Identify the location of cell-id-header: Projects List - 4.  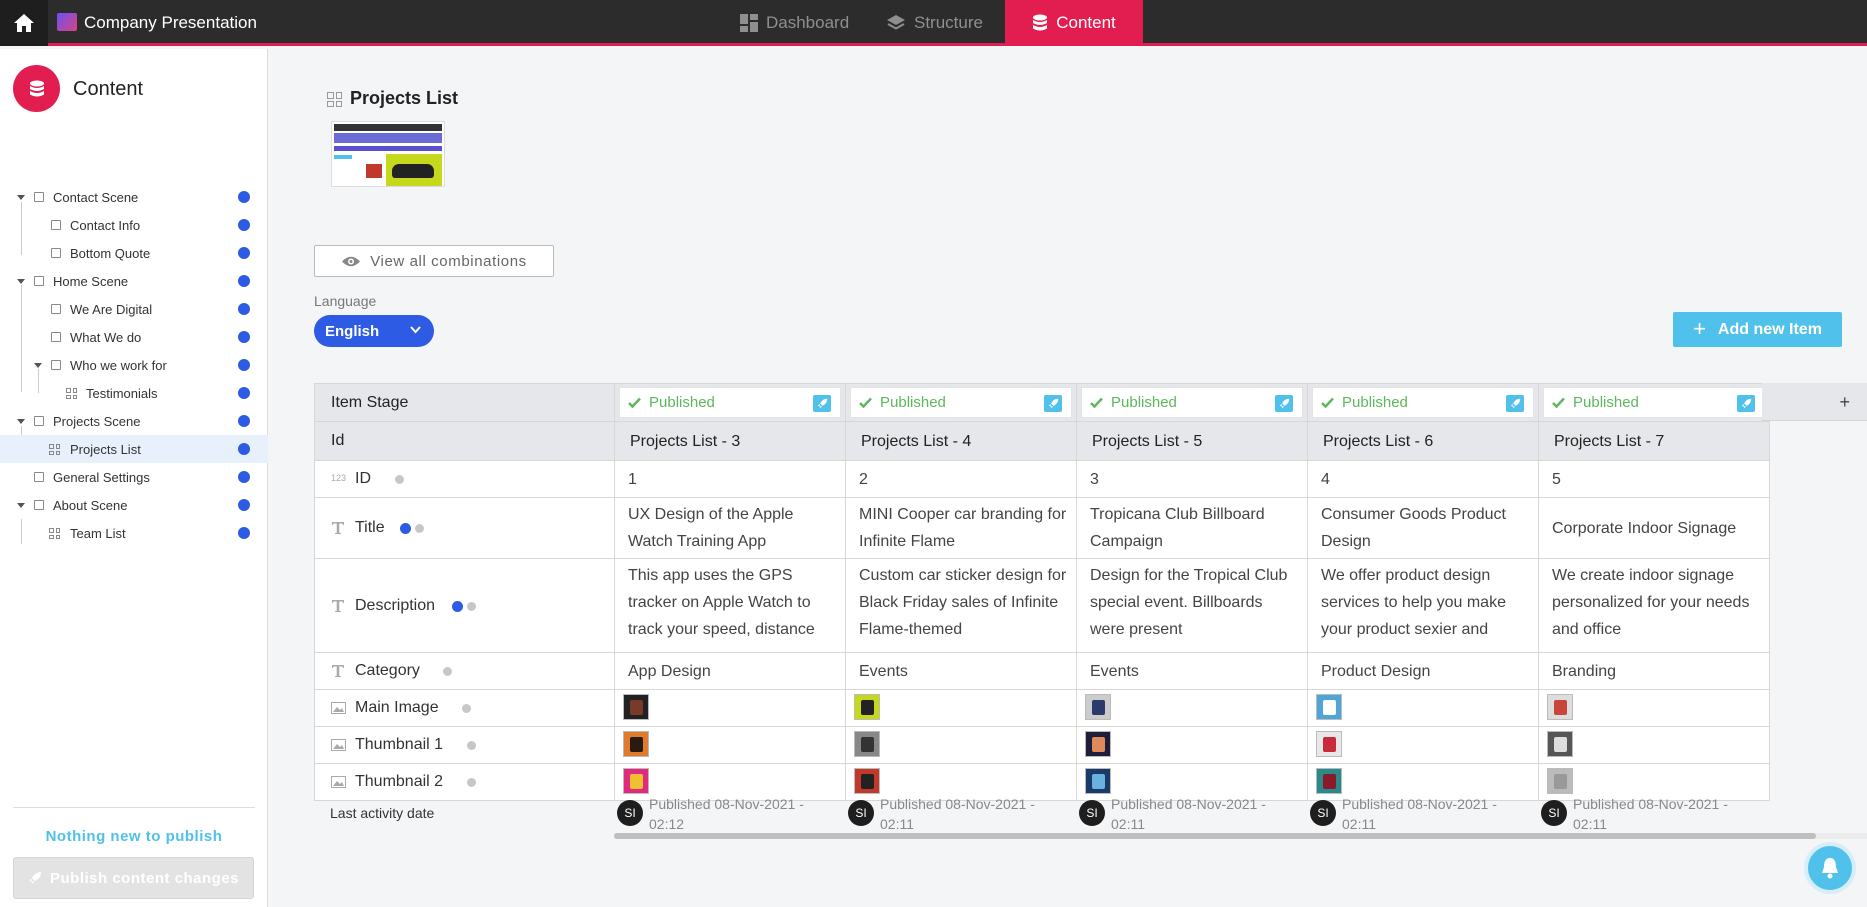
(961, 441).